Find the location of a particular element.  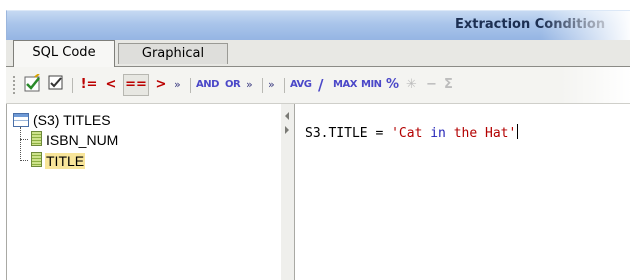

table-icon is located at coordinates (21, 120).